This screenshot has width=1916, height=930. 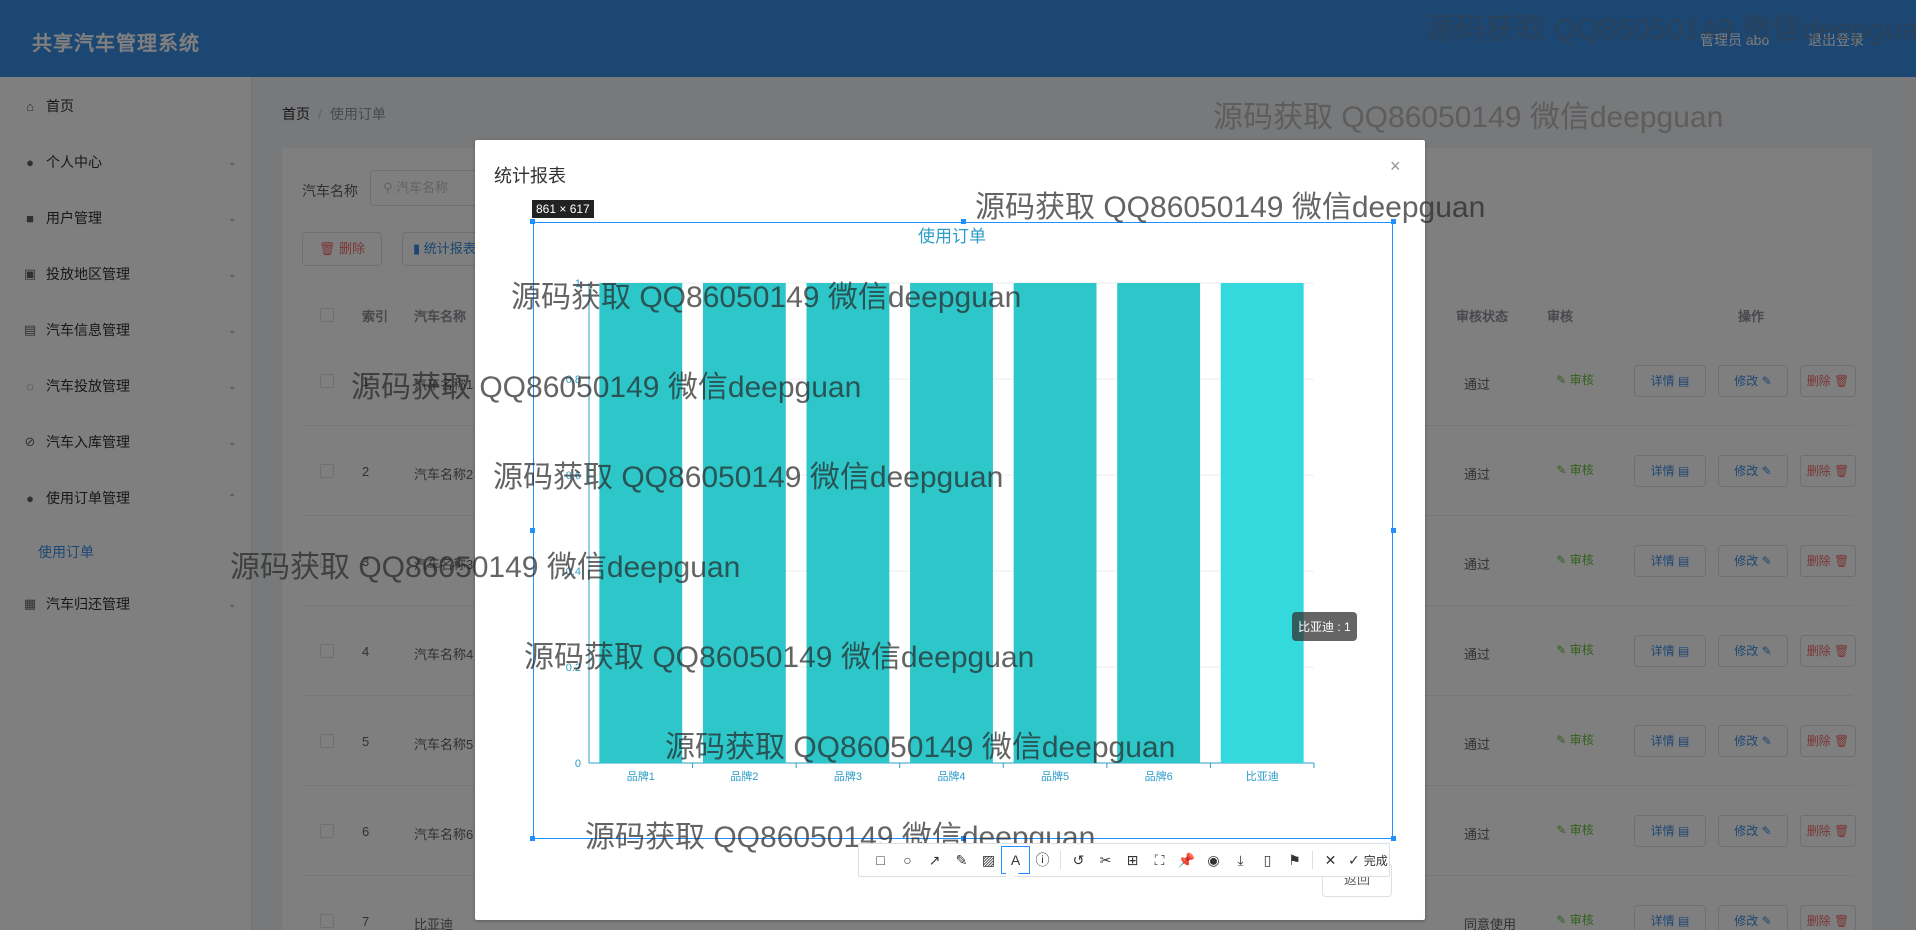 What do you see at coordinates (1395, 166) in the screenshot?
I see `close-icon: ×` at bounding box center [1395, 166].